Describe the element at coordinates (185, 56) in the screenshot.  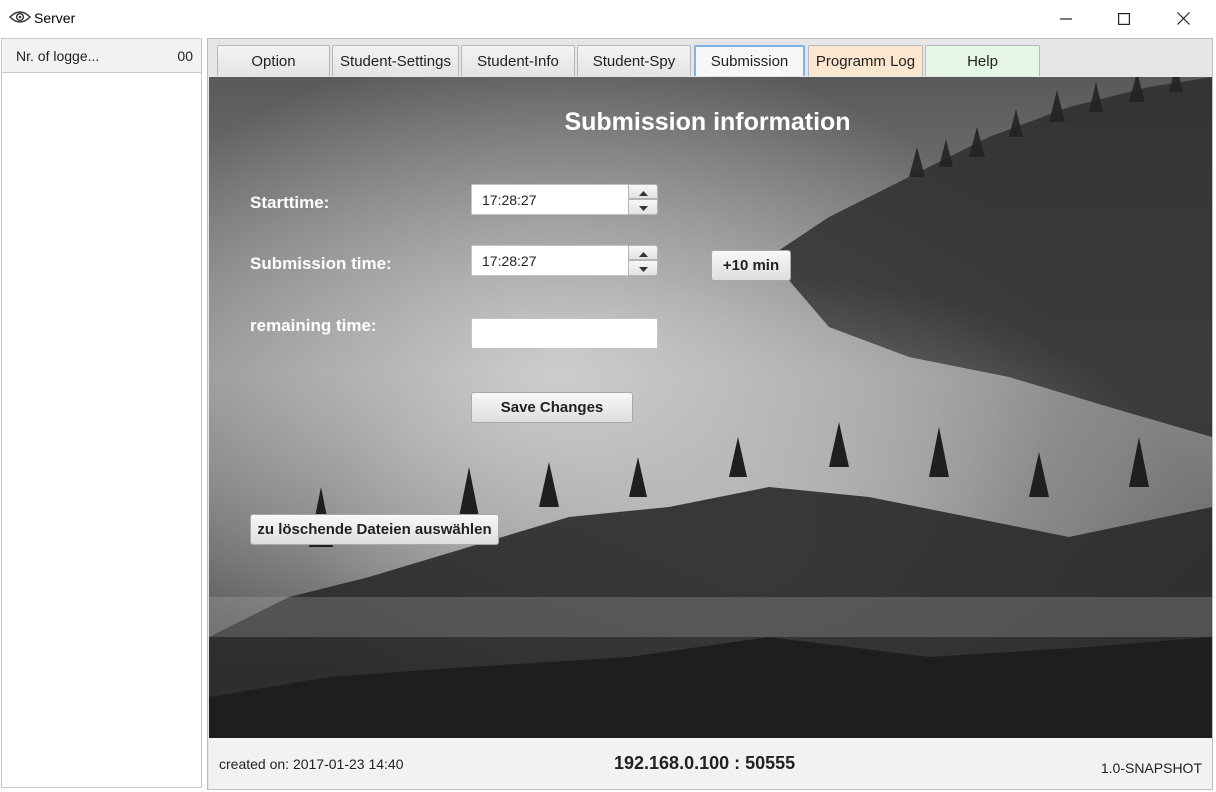
I see `logged-in-count: 00` at that location.